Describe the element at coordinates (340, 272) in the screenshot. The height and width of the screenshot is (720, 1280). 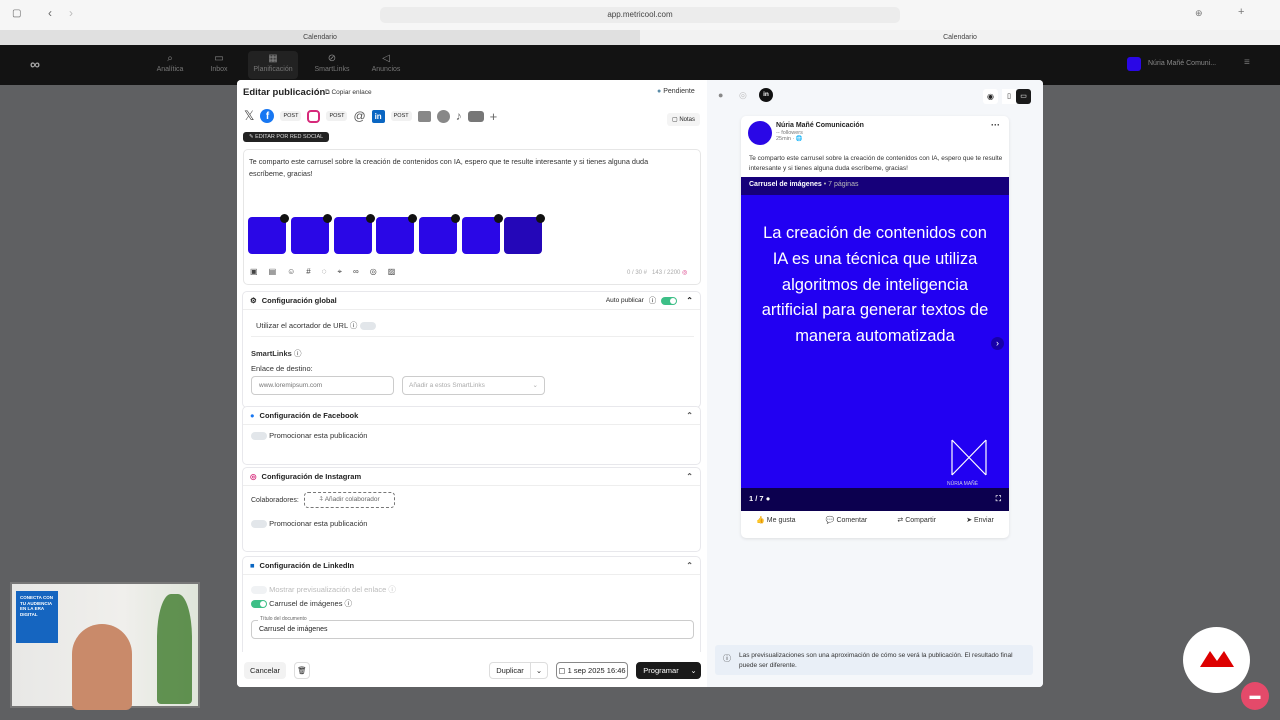
I see `location-icon: ⌖` at that location.